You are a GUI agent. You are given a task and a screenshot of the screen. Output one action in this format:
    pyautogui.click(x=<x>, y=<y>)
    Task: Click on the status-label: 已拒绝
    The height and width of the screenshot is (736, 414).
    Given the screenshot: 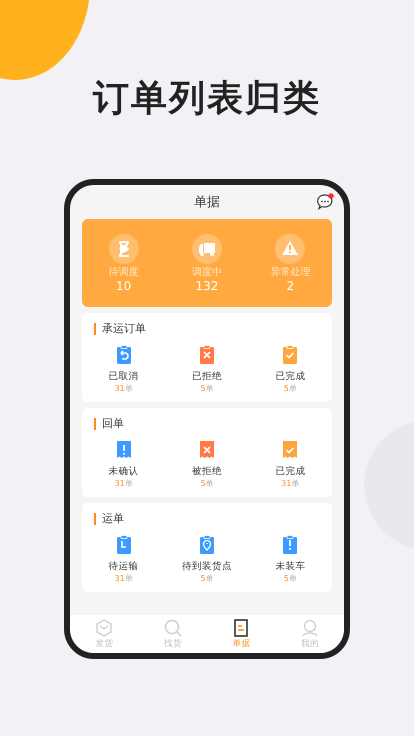 What is the action you would take?
    pyautogui.click(x=207, y=376)
    